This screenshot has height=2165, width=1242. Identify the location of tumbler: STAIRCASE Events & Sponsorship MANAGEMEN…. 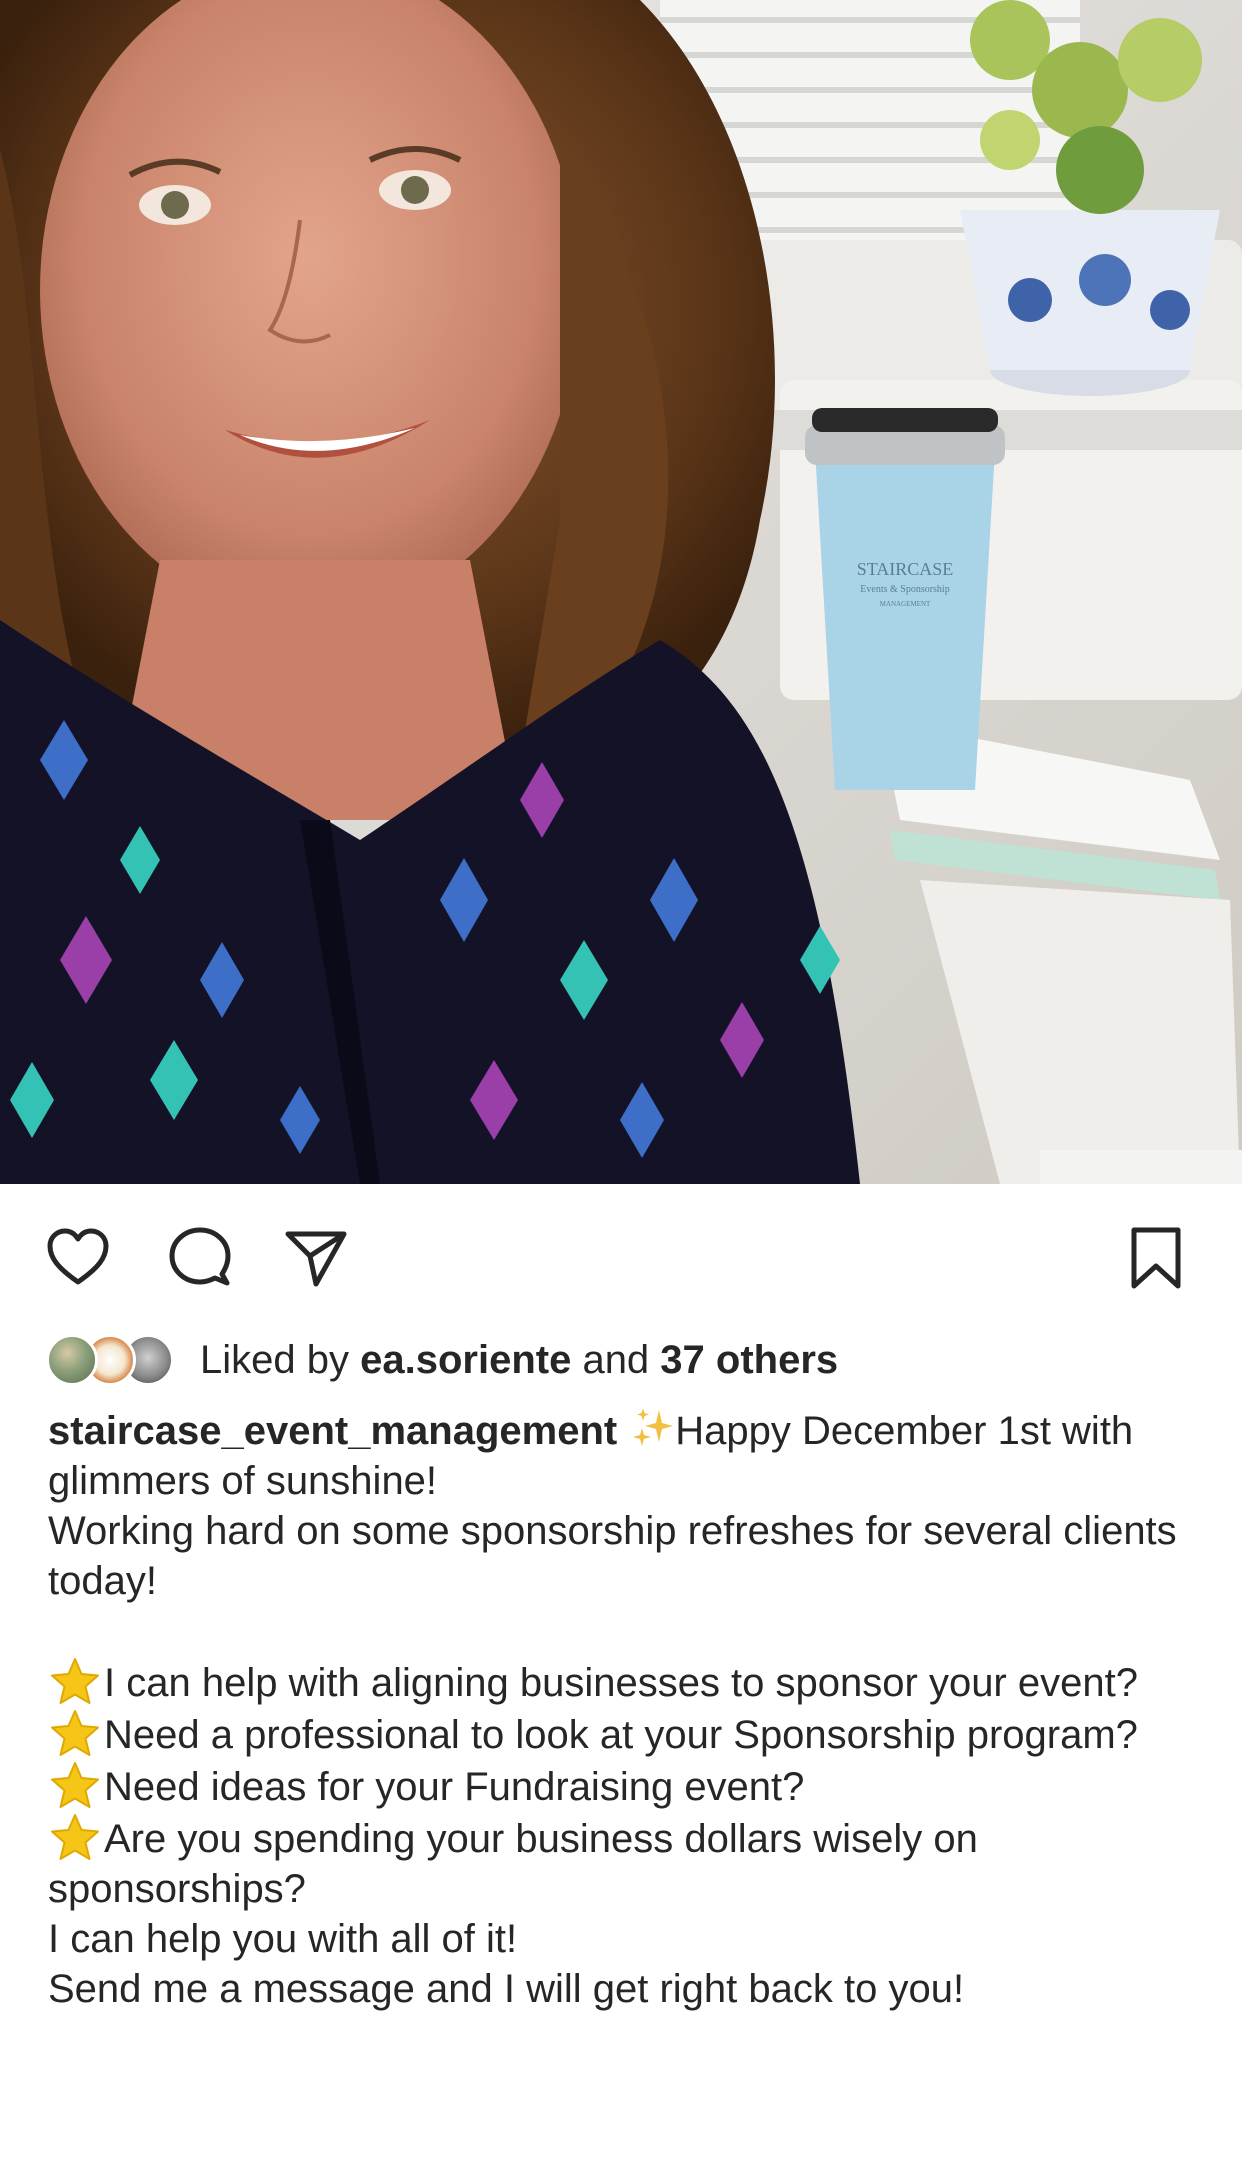
(905, 599).